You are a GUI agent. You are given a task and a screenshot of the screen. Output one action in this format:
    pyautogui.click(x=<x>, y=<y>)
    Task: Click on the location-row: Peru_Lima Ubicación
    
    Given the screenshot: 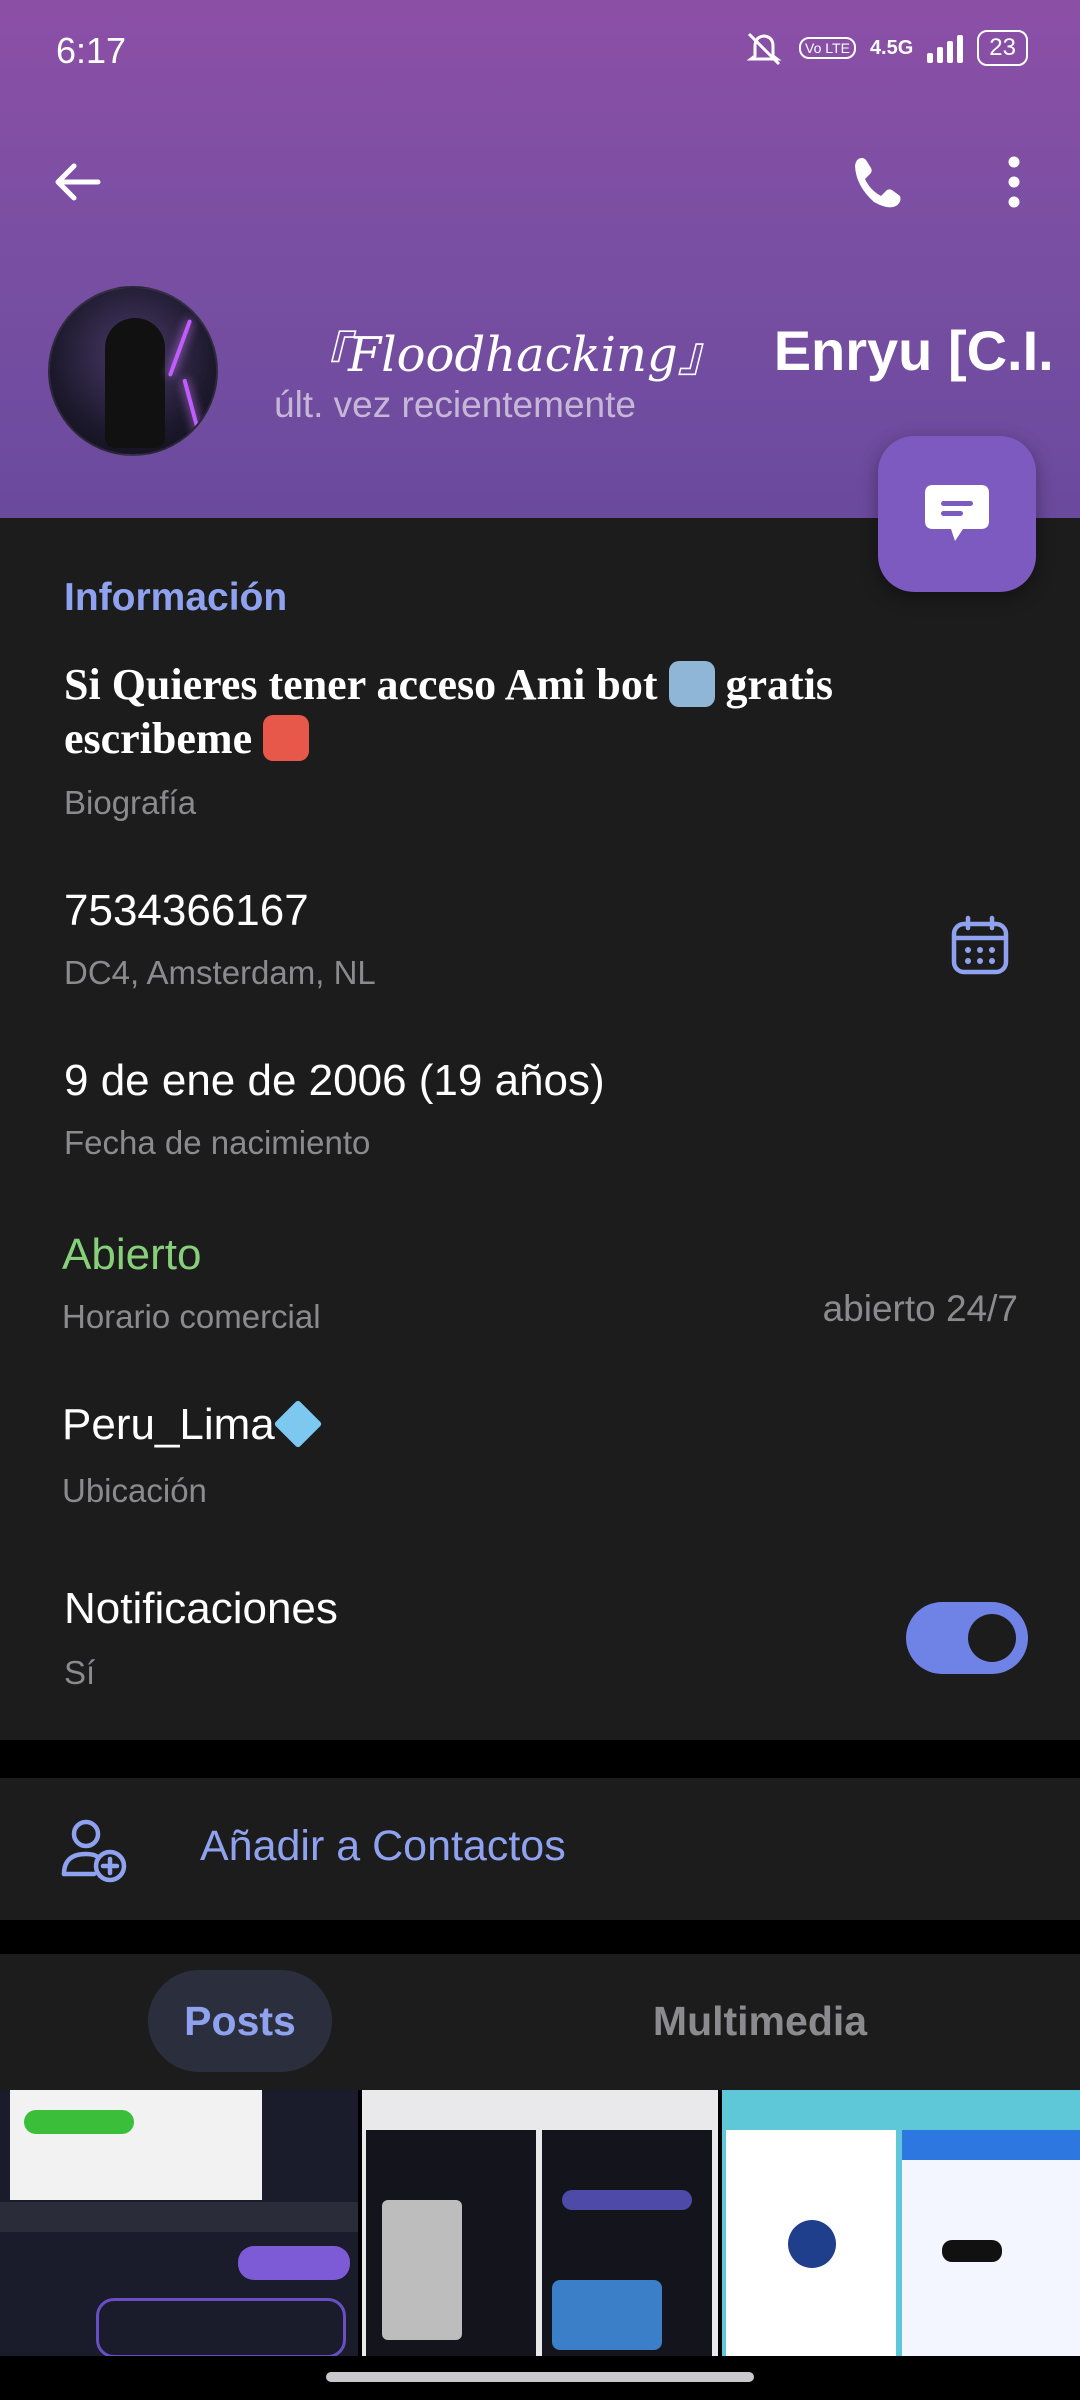 What is the action you would take?
    pyautogui.click(x=540, y=1459)
    